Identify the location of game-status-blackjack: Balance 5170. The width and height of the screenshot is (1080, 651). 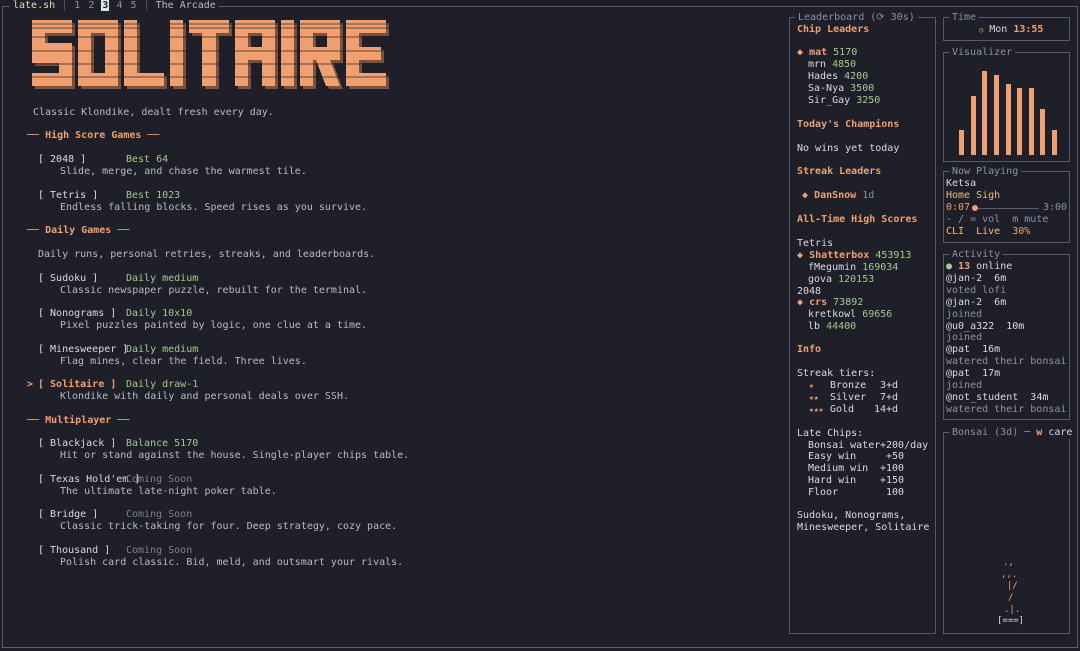
(162, 443).